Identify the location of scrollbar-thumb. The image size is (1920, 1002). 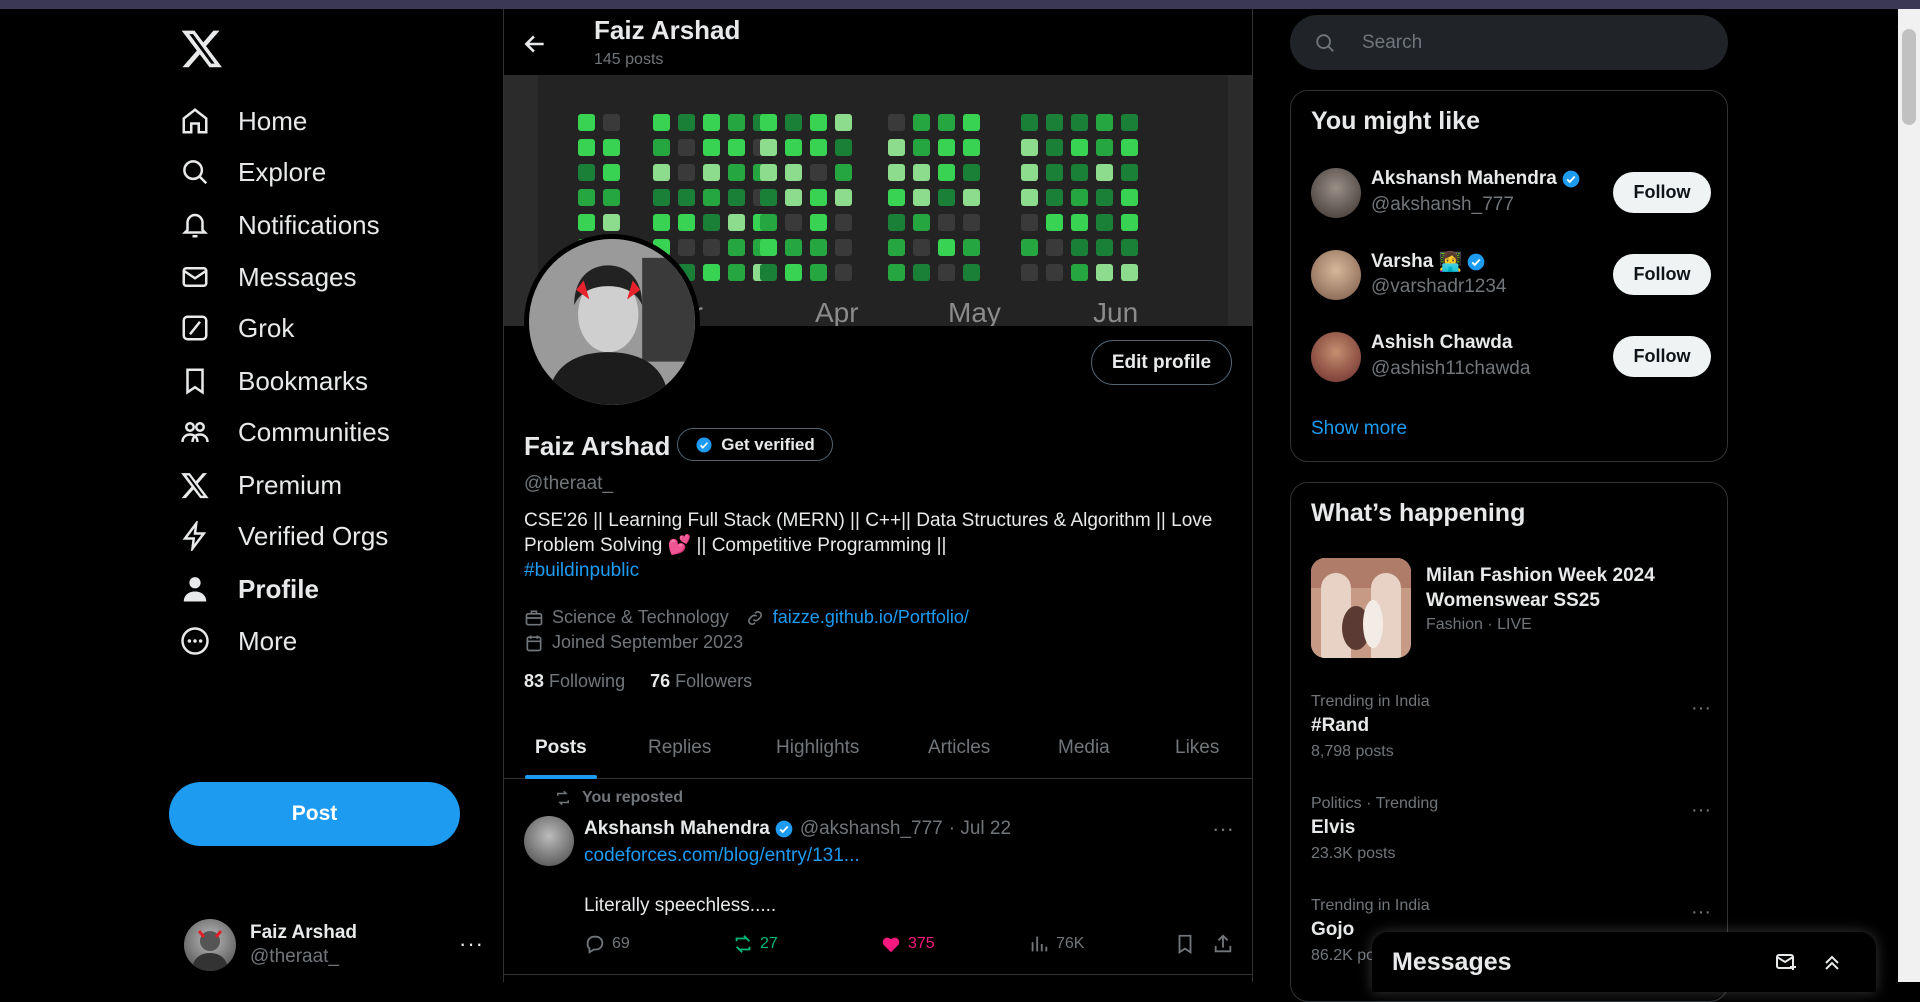
(1909, 77).